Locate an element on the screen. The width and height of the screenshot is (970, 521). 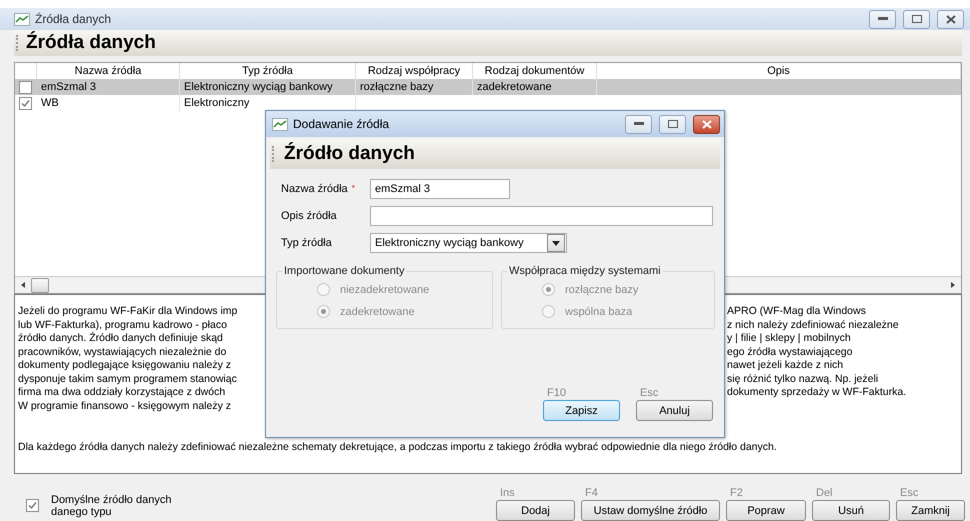
description-text: APRO (WF-Mag dla Windows is located at coordinates (797, 311).